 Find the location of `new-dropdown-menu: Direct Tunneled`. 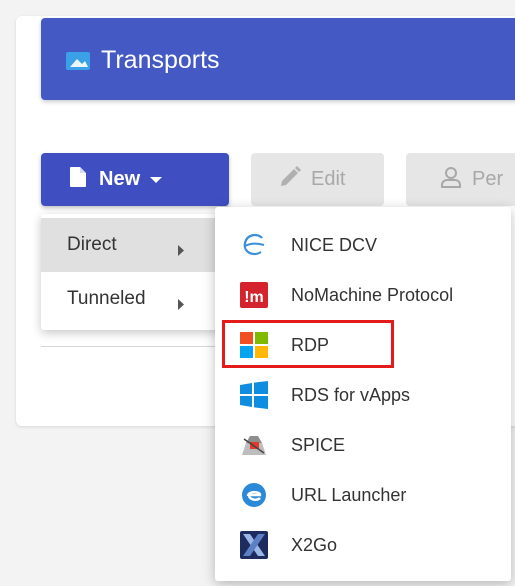

new-dropdown-menu: Direct Tunneled is located at coordinates (134, 272).